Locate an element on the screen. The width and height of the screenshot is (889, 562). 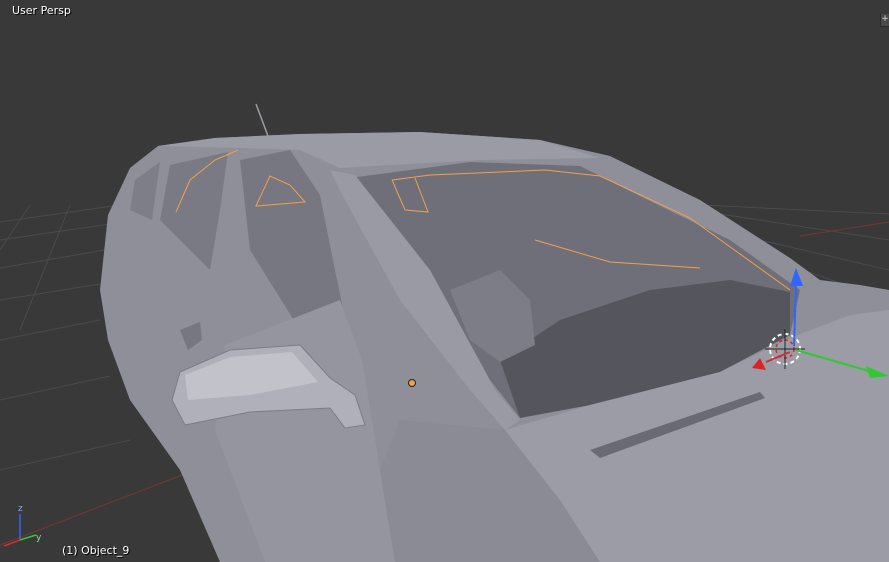
view-name-label: User Persp is located at coordinates (41, 10).